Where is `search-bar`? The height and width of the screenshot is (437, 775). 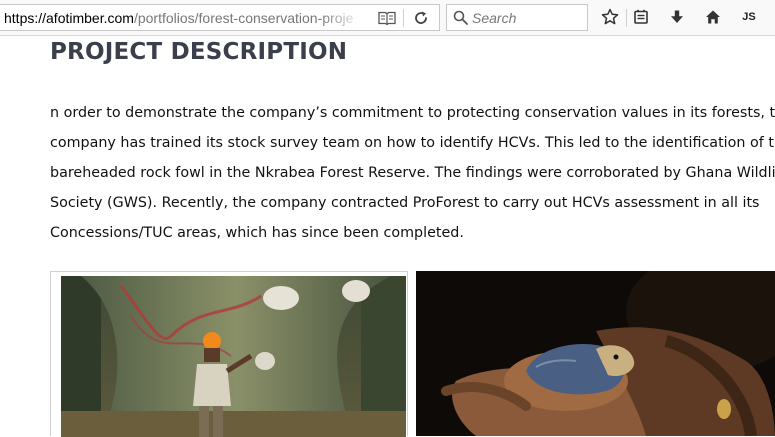
search-bar is located at coordinates (517, 17).